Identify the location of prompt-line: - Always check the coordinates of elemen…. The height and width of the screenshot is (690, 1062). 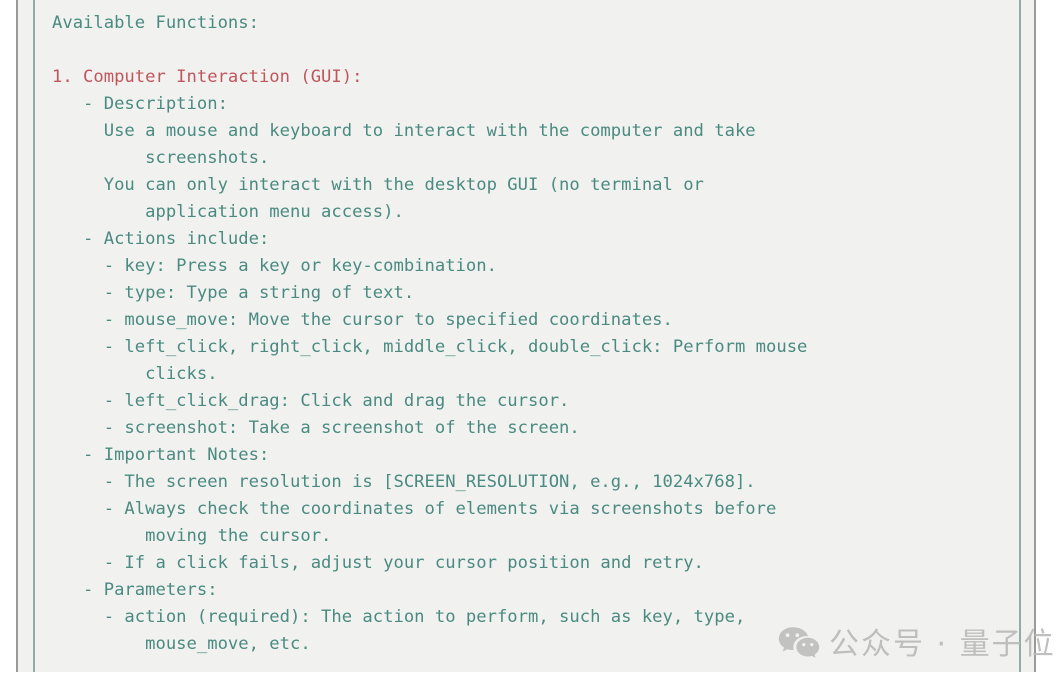
(414, 509).